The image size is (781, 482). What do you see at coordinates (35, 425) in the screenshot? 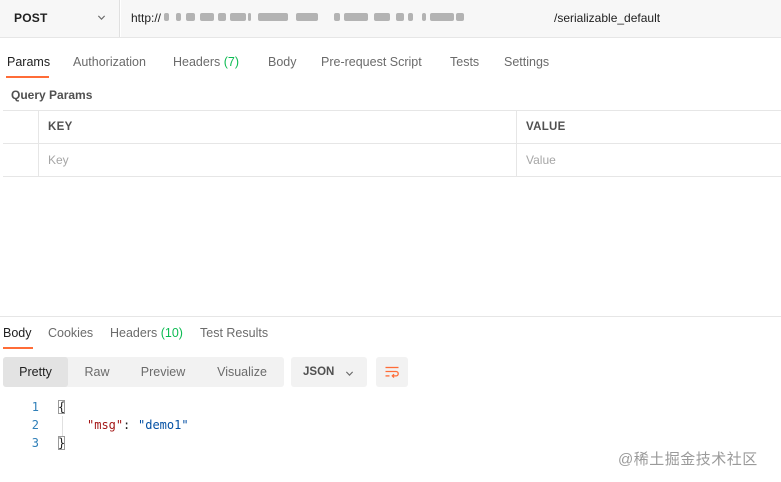
I see `line-number: 2` at bounding box center [35, 425].